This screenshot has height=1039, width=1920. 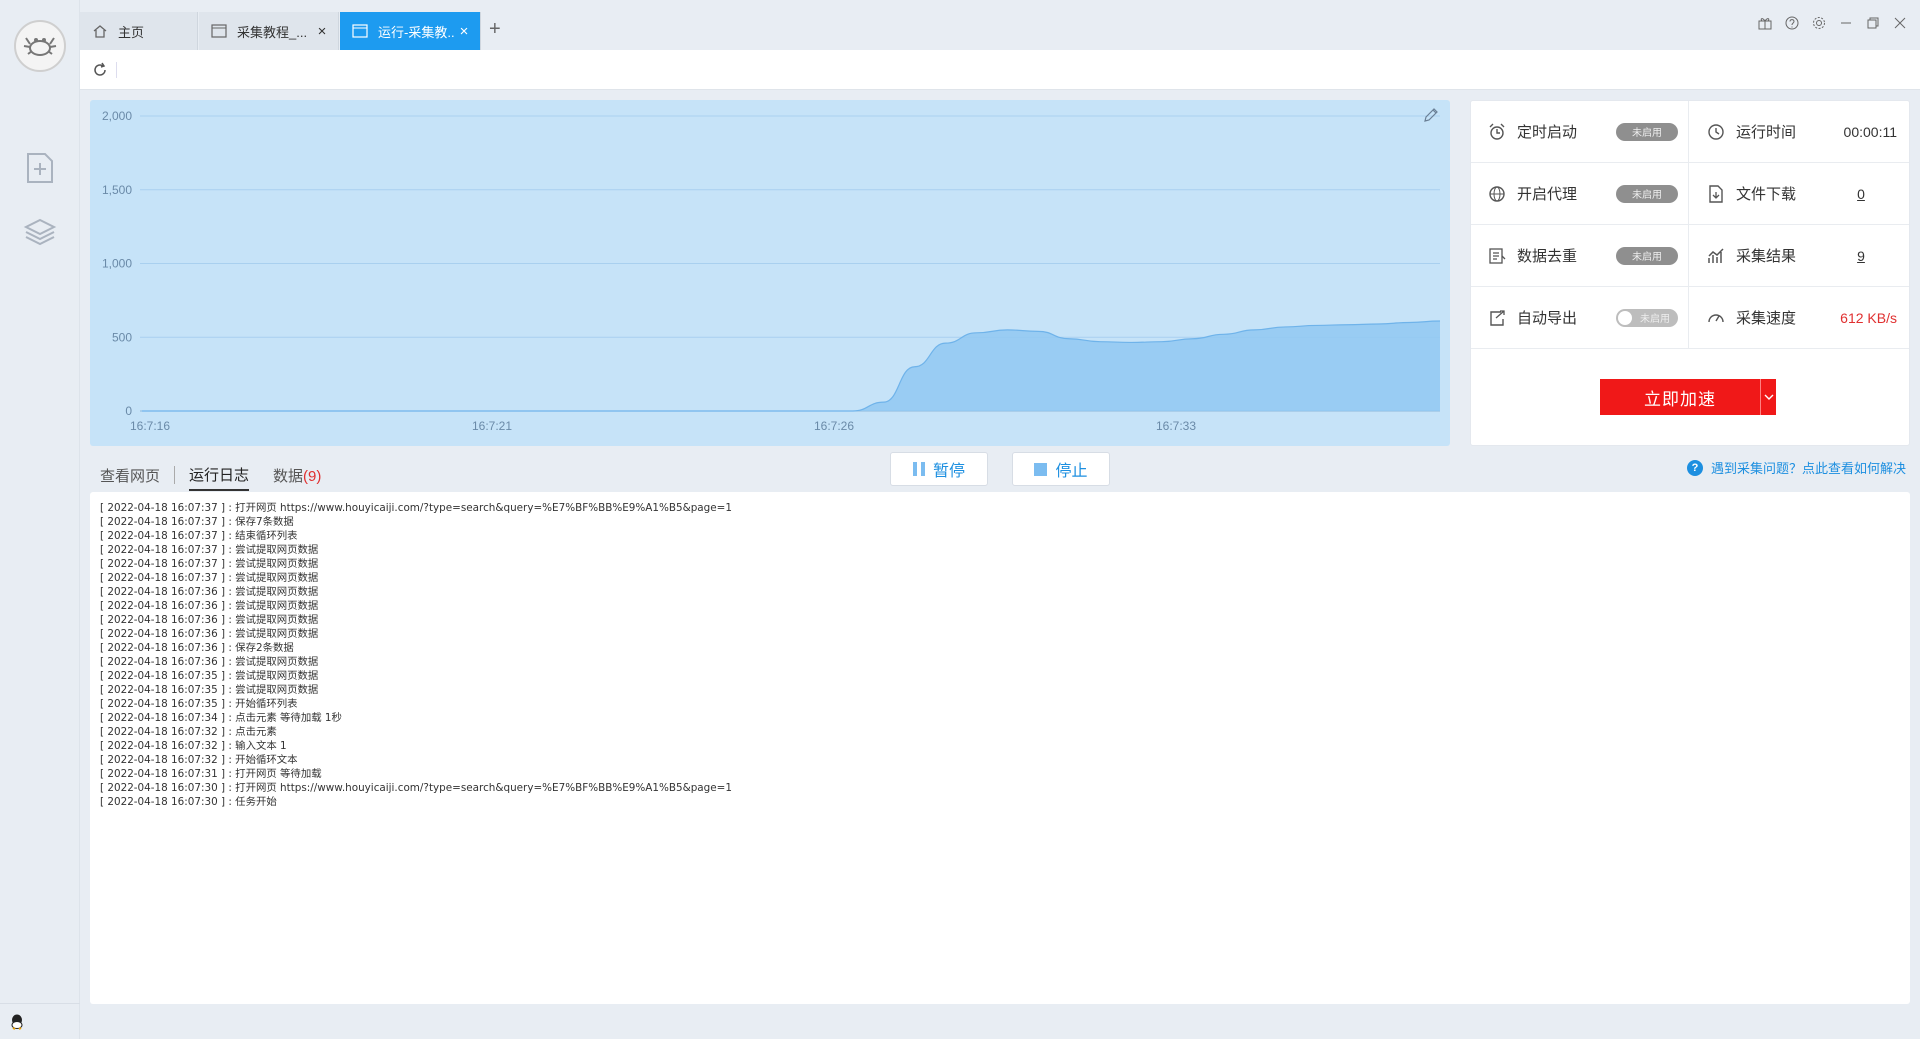 I want to click on reload-icon, so click(x=100, y=69).